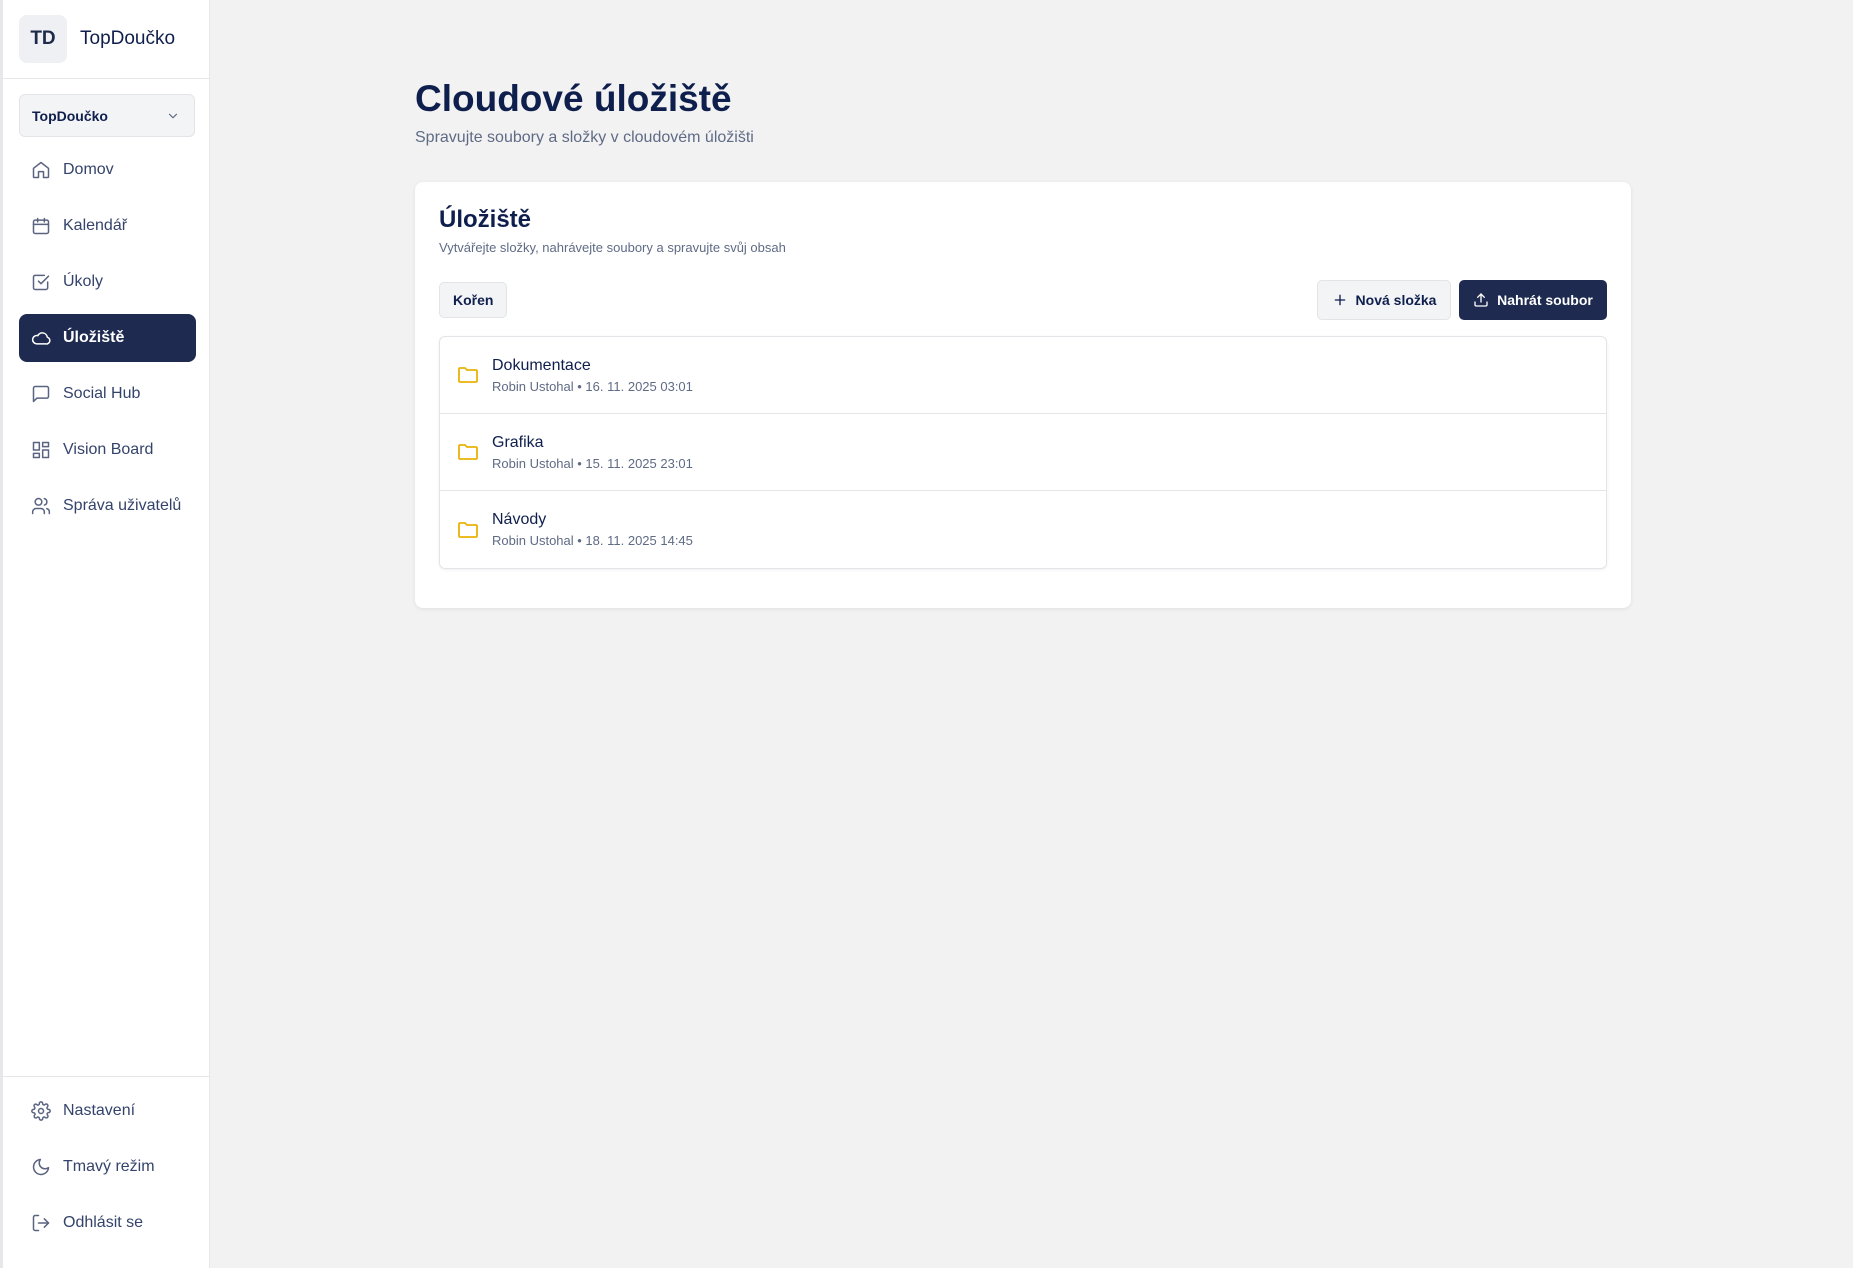 The width and height of the screenshot is (1853, 1268). Describe the element at coordinates (541, 365) in the screenshot. I see `folder-name: Dokumentace` at that location.